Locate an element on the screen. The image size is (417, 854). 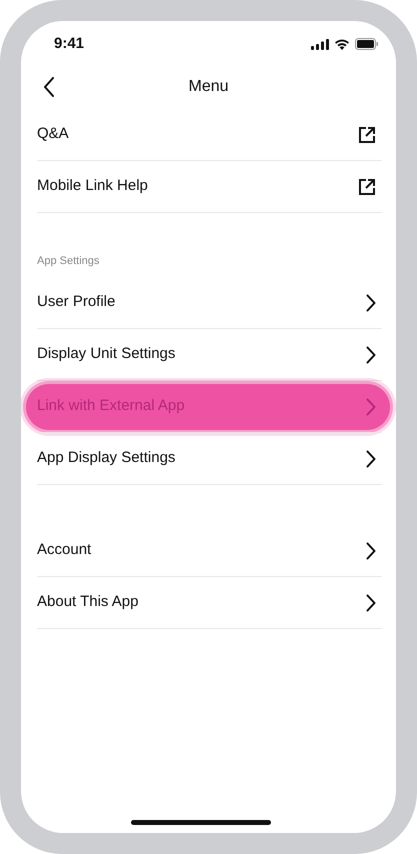
menu-item-label: Account is located at coordinates (64, 550).